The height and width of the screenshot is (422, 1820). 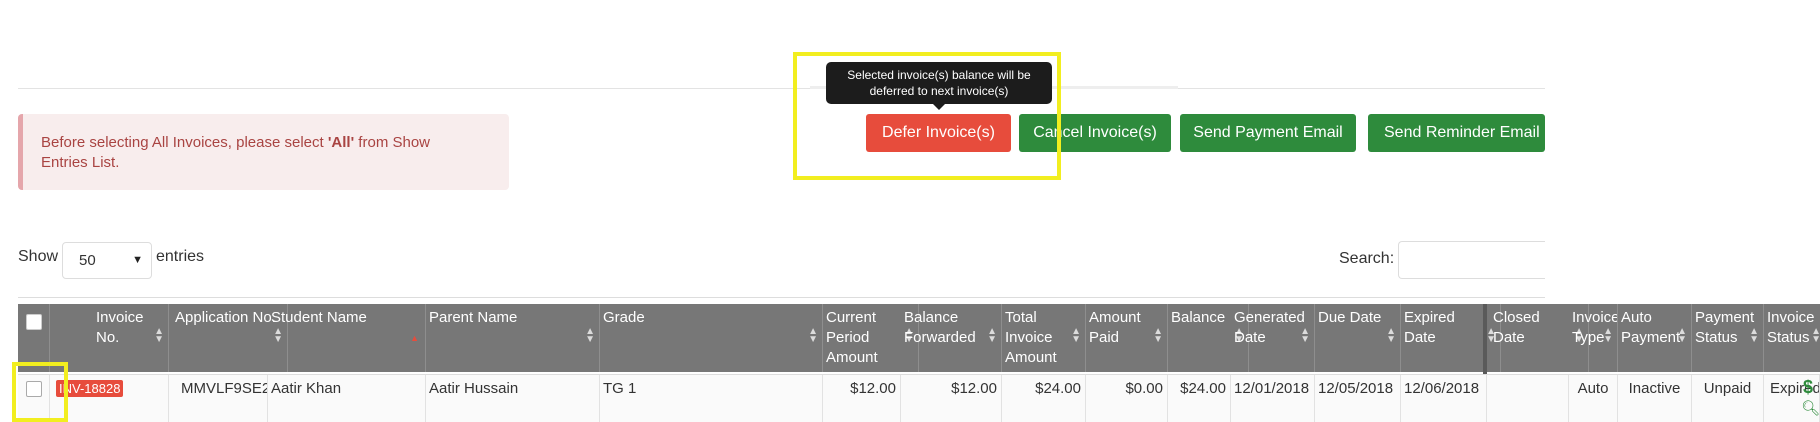 I want to click on th-cpa-l3: Amount, so click(x=852, y=357).